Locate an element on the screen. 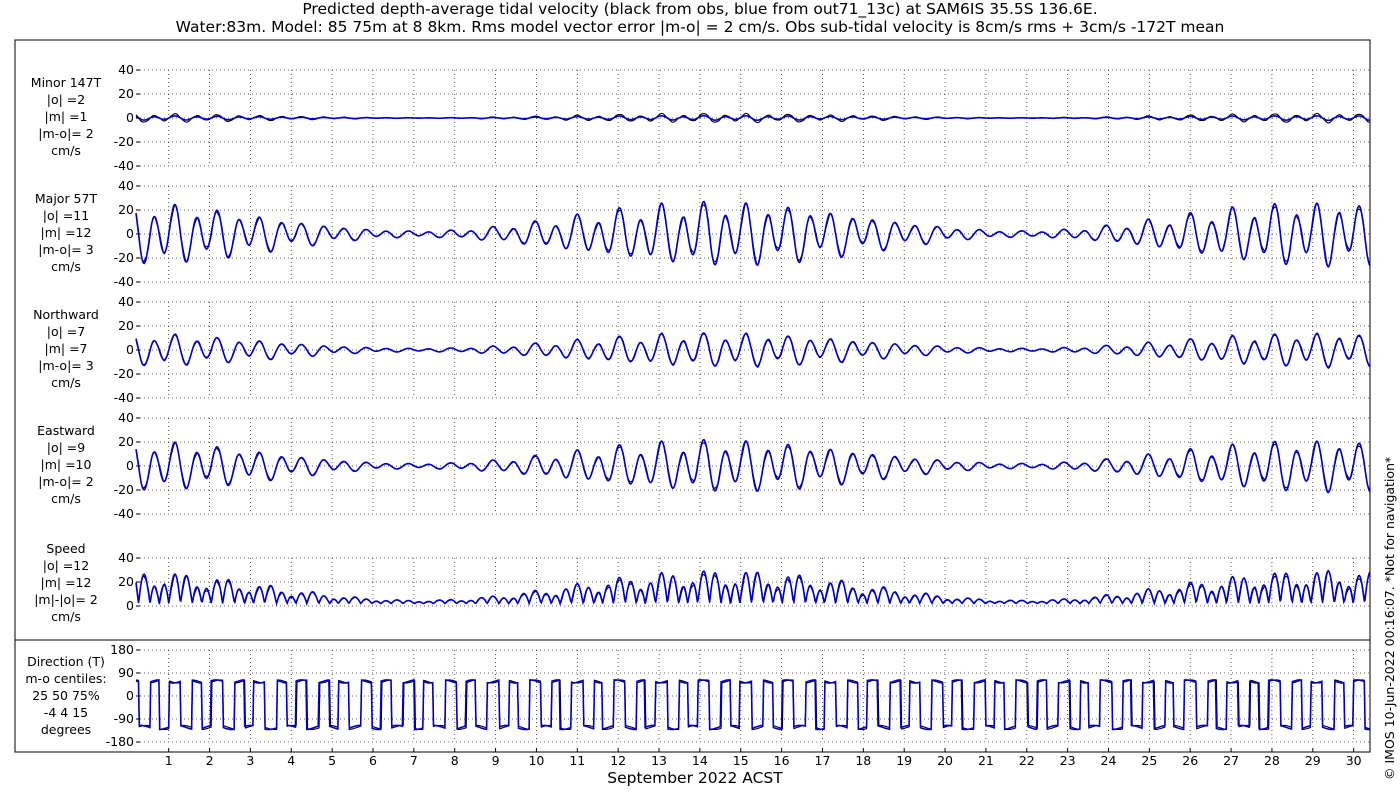  panel-label-line: |m|-|o|= 2 is located at coordinates (66, 599).